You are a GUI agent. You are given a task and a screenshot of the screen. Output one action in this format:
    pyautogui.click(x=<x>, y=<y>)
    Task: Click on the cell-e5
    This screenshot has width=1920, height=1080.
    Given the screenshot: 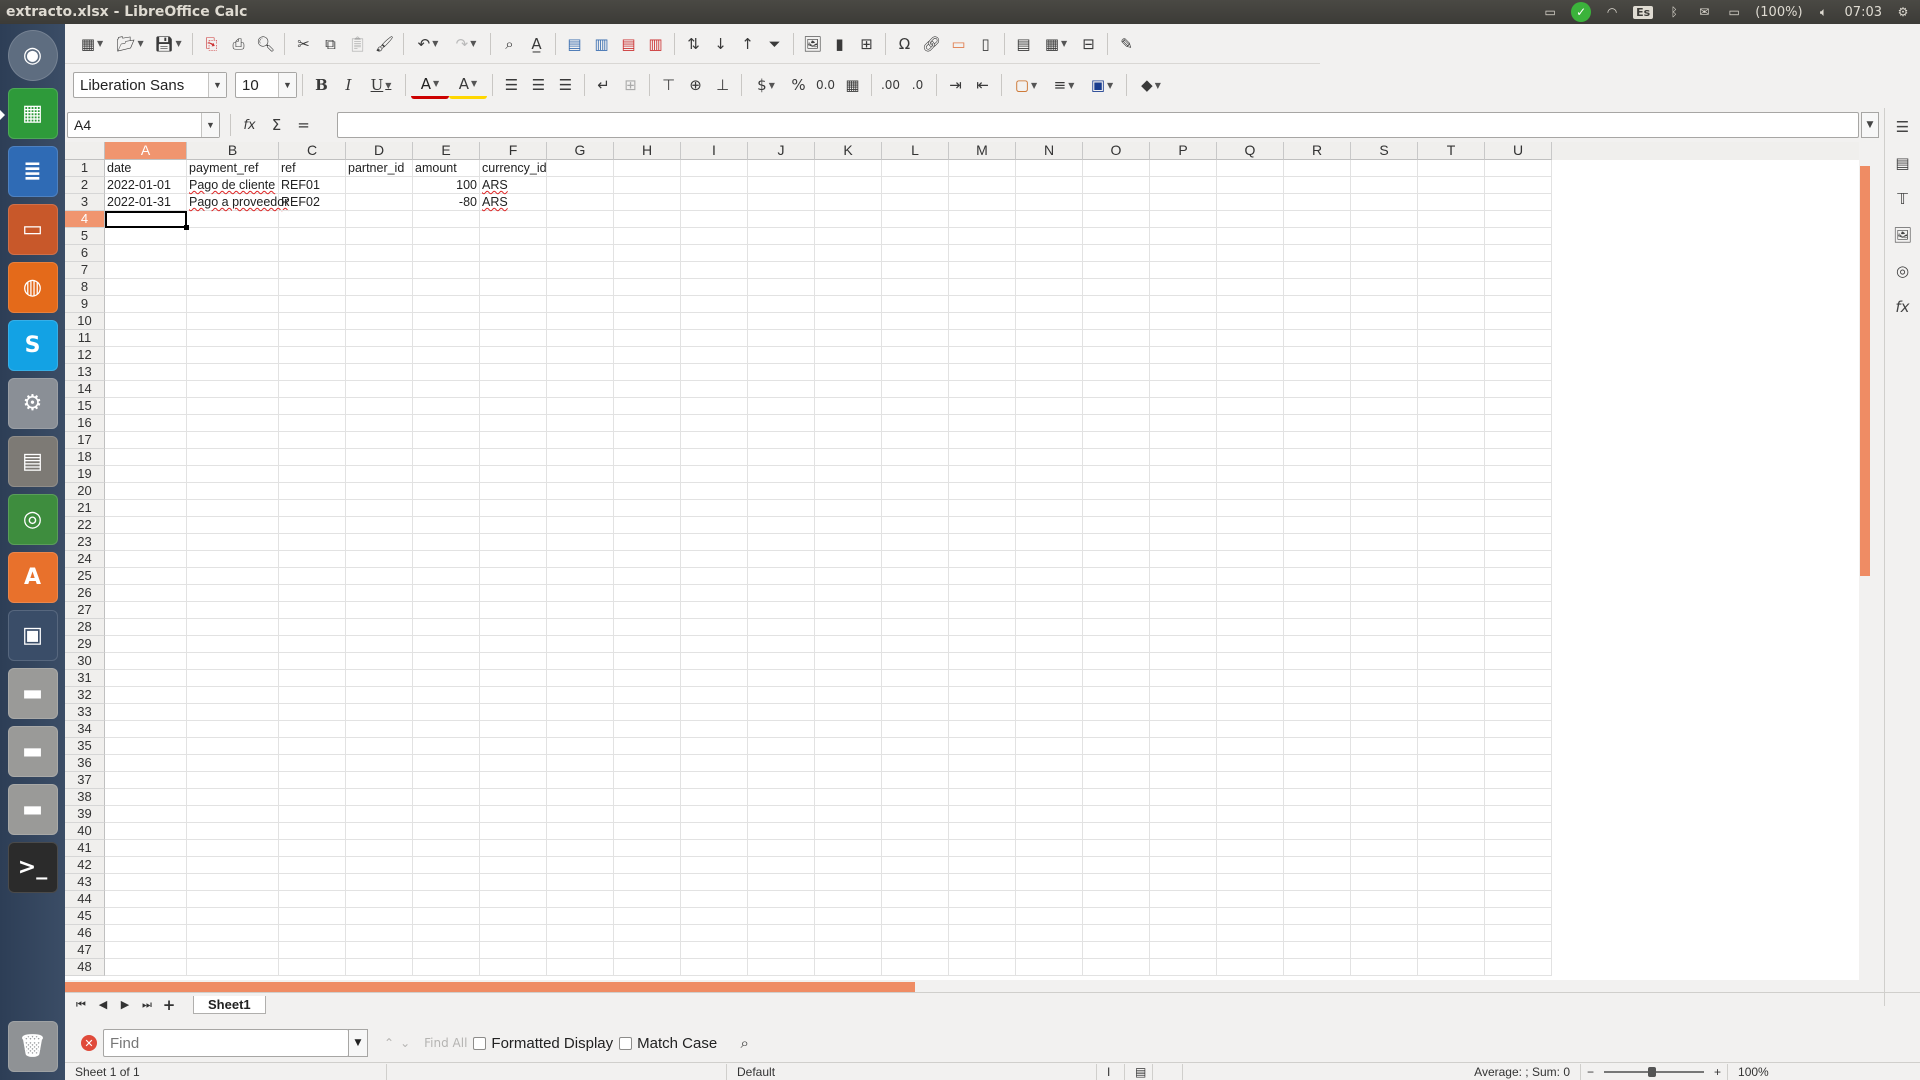 What is the action you would take?
    pyautogui.click(x=446, y=236)
    